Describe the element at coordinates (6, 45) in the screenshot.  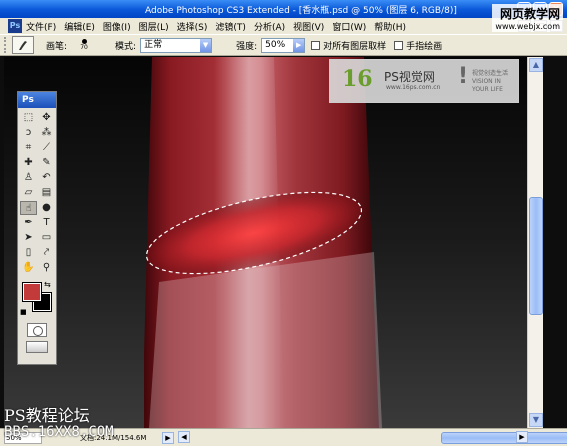
I see `options-grip` at that location.